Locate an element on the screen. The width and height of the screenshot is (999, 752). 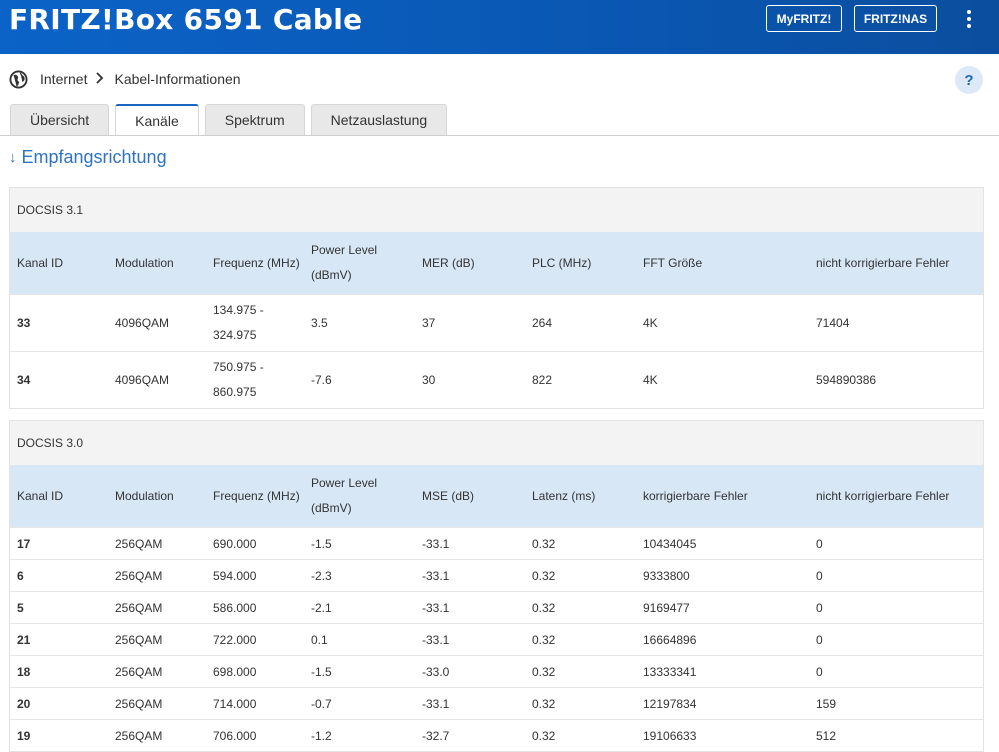
docsis31-title: DOCSIS 3.1 is located at coordinates (496, 210).